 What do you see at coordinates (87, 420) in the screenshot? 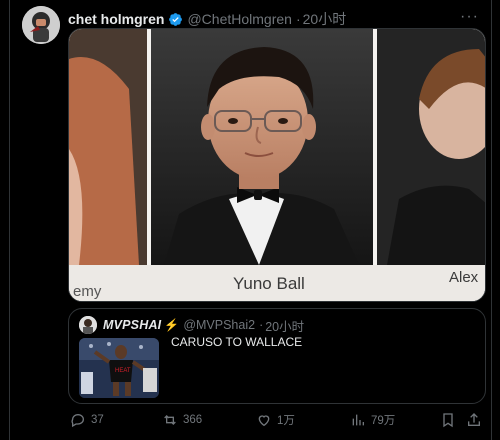
I see `reply-button: 37` at bounding box center [87, 420].